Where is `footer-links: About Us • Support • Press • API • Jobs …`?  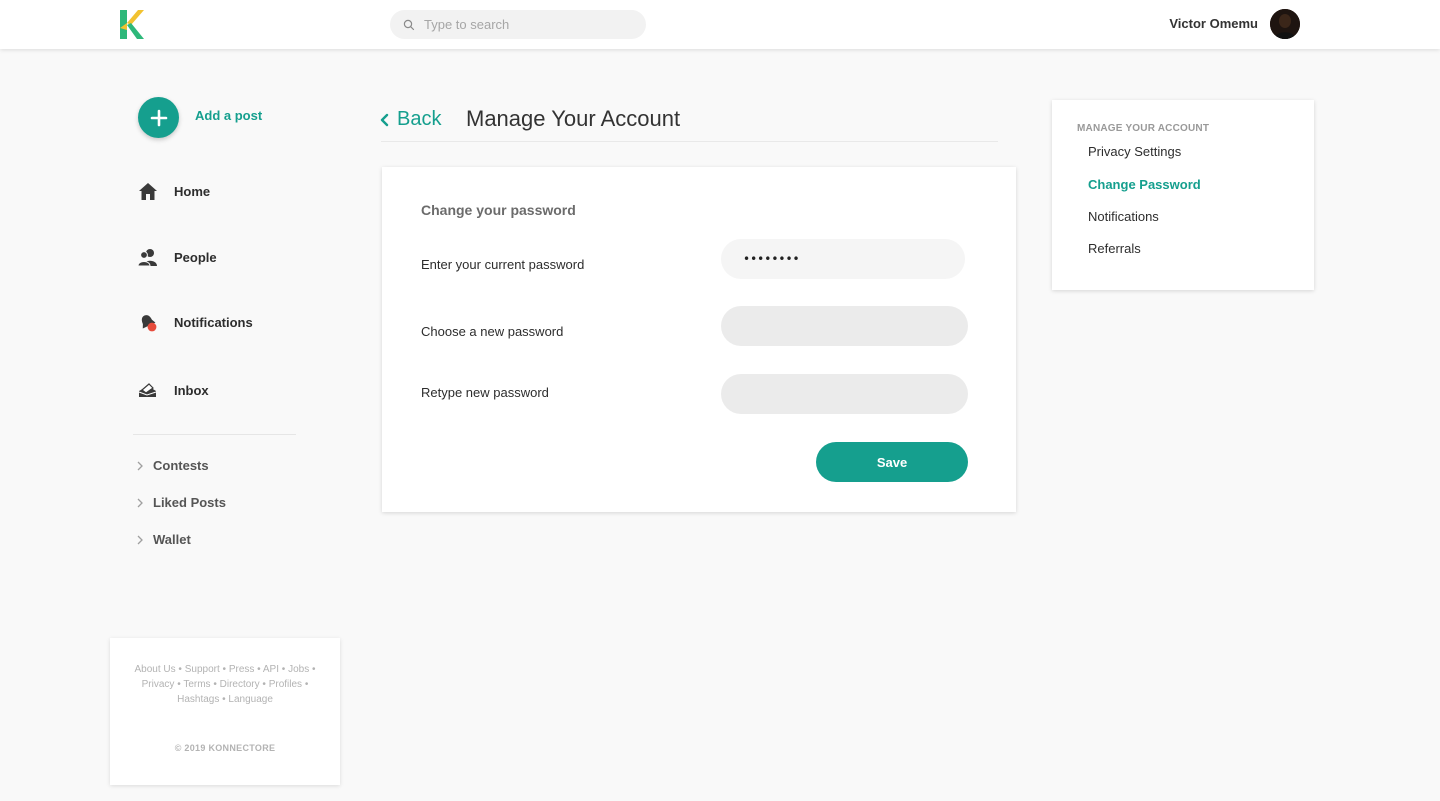
footer-links: About Us • Support • Press • API • Jobs … is located at coordinates (225, 684).